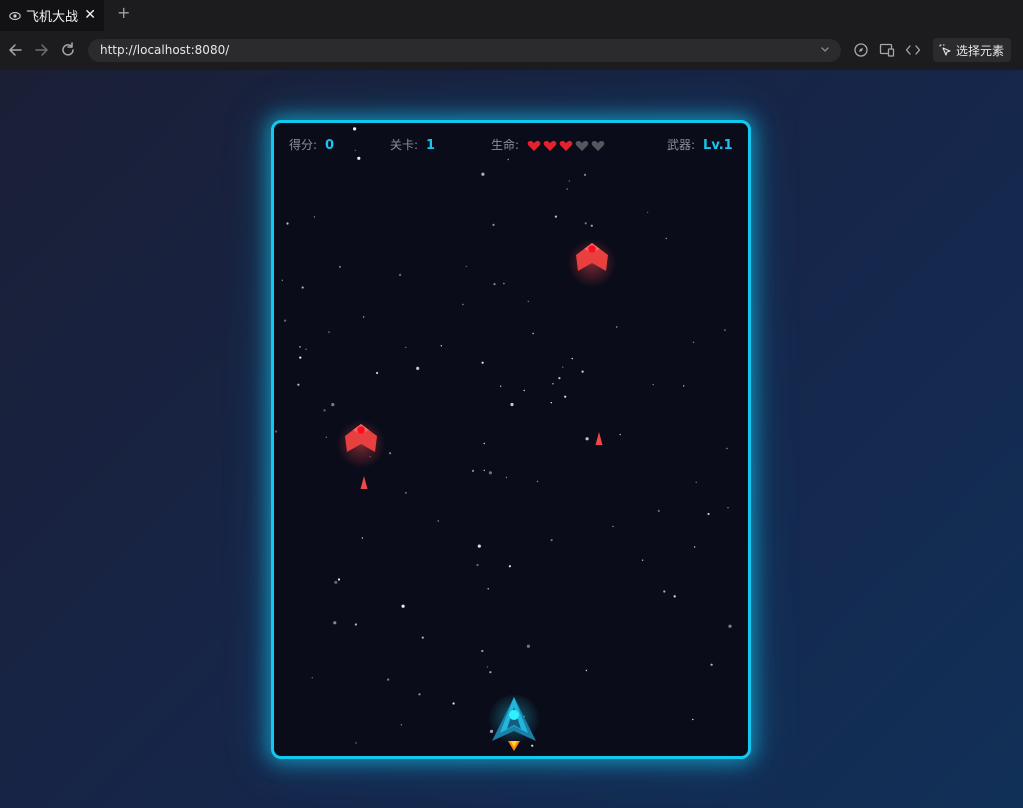  I want to click on select-element-button: 选择元素, so click(972, 50).